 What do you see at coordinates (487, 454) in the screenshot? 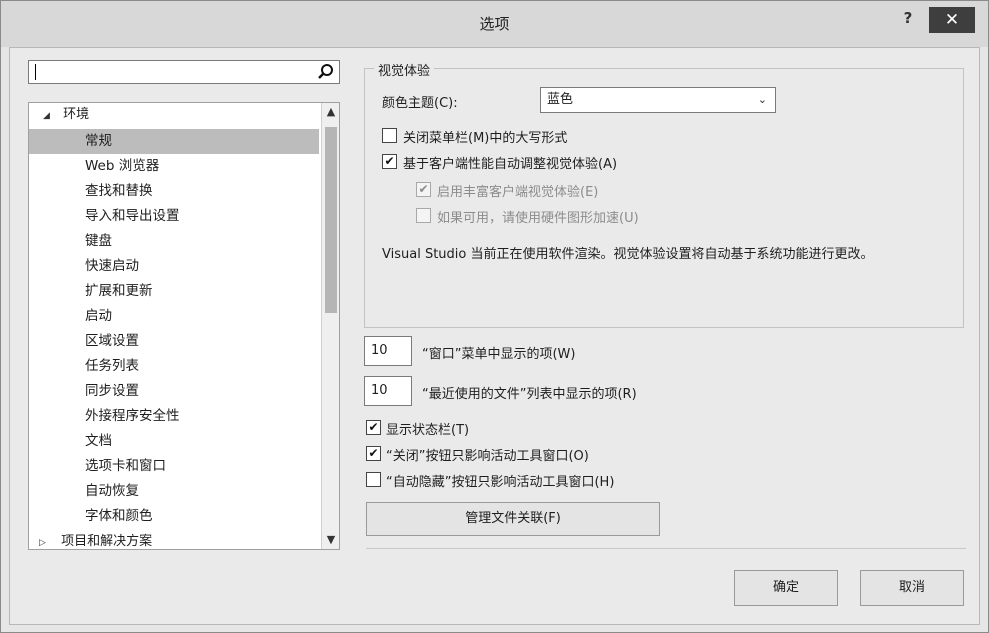
I see `close-affects-active-label: “关闭”按钮只影响活动工具窗口(O)` at bounding box center [487, 454].